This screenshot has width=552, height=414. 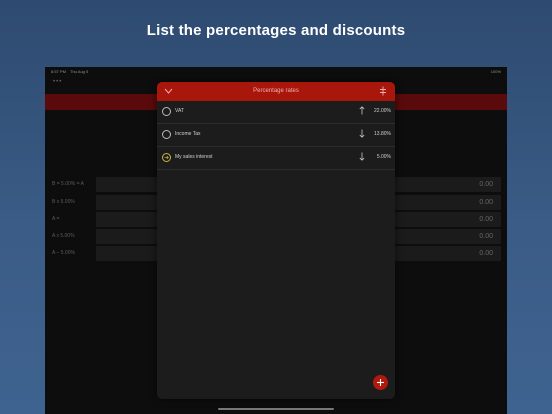 What do you see at coordinates (382, 134) in the screenshot?
I see `rate-value: 13.80%` at bounding box center [382, 134].